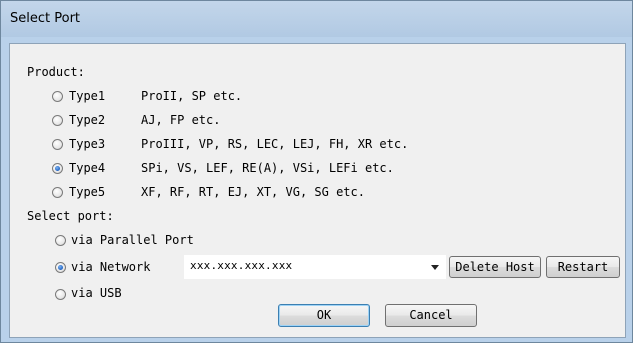 The width and height of the screenshot is (633, 343). What do you see at coordinates (315, 267) in the screenshot?
I see `host-combobox: xxx.xxx.xxx.xxx` at bounding box center [315, 267].